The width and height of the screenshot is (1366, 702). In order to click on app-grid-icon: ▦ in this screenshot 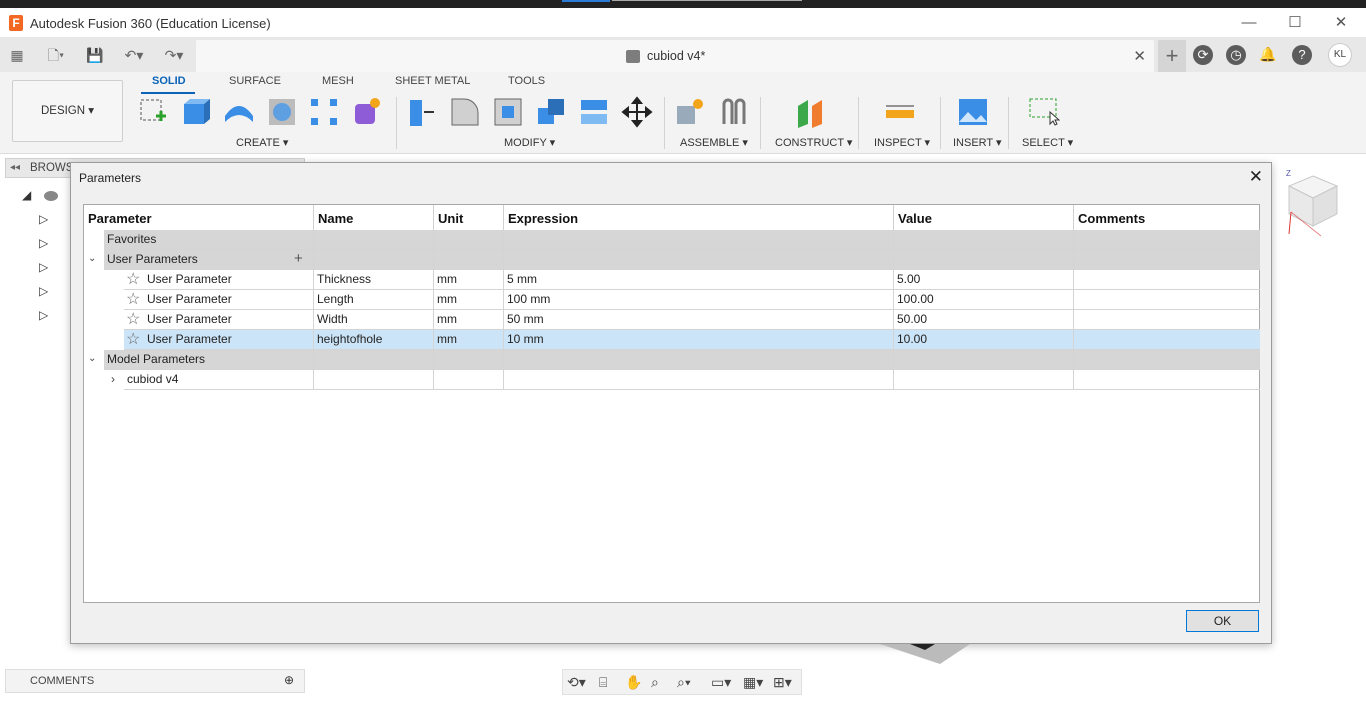, I will do `click(17, 55)`.